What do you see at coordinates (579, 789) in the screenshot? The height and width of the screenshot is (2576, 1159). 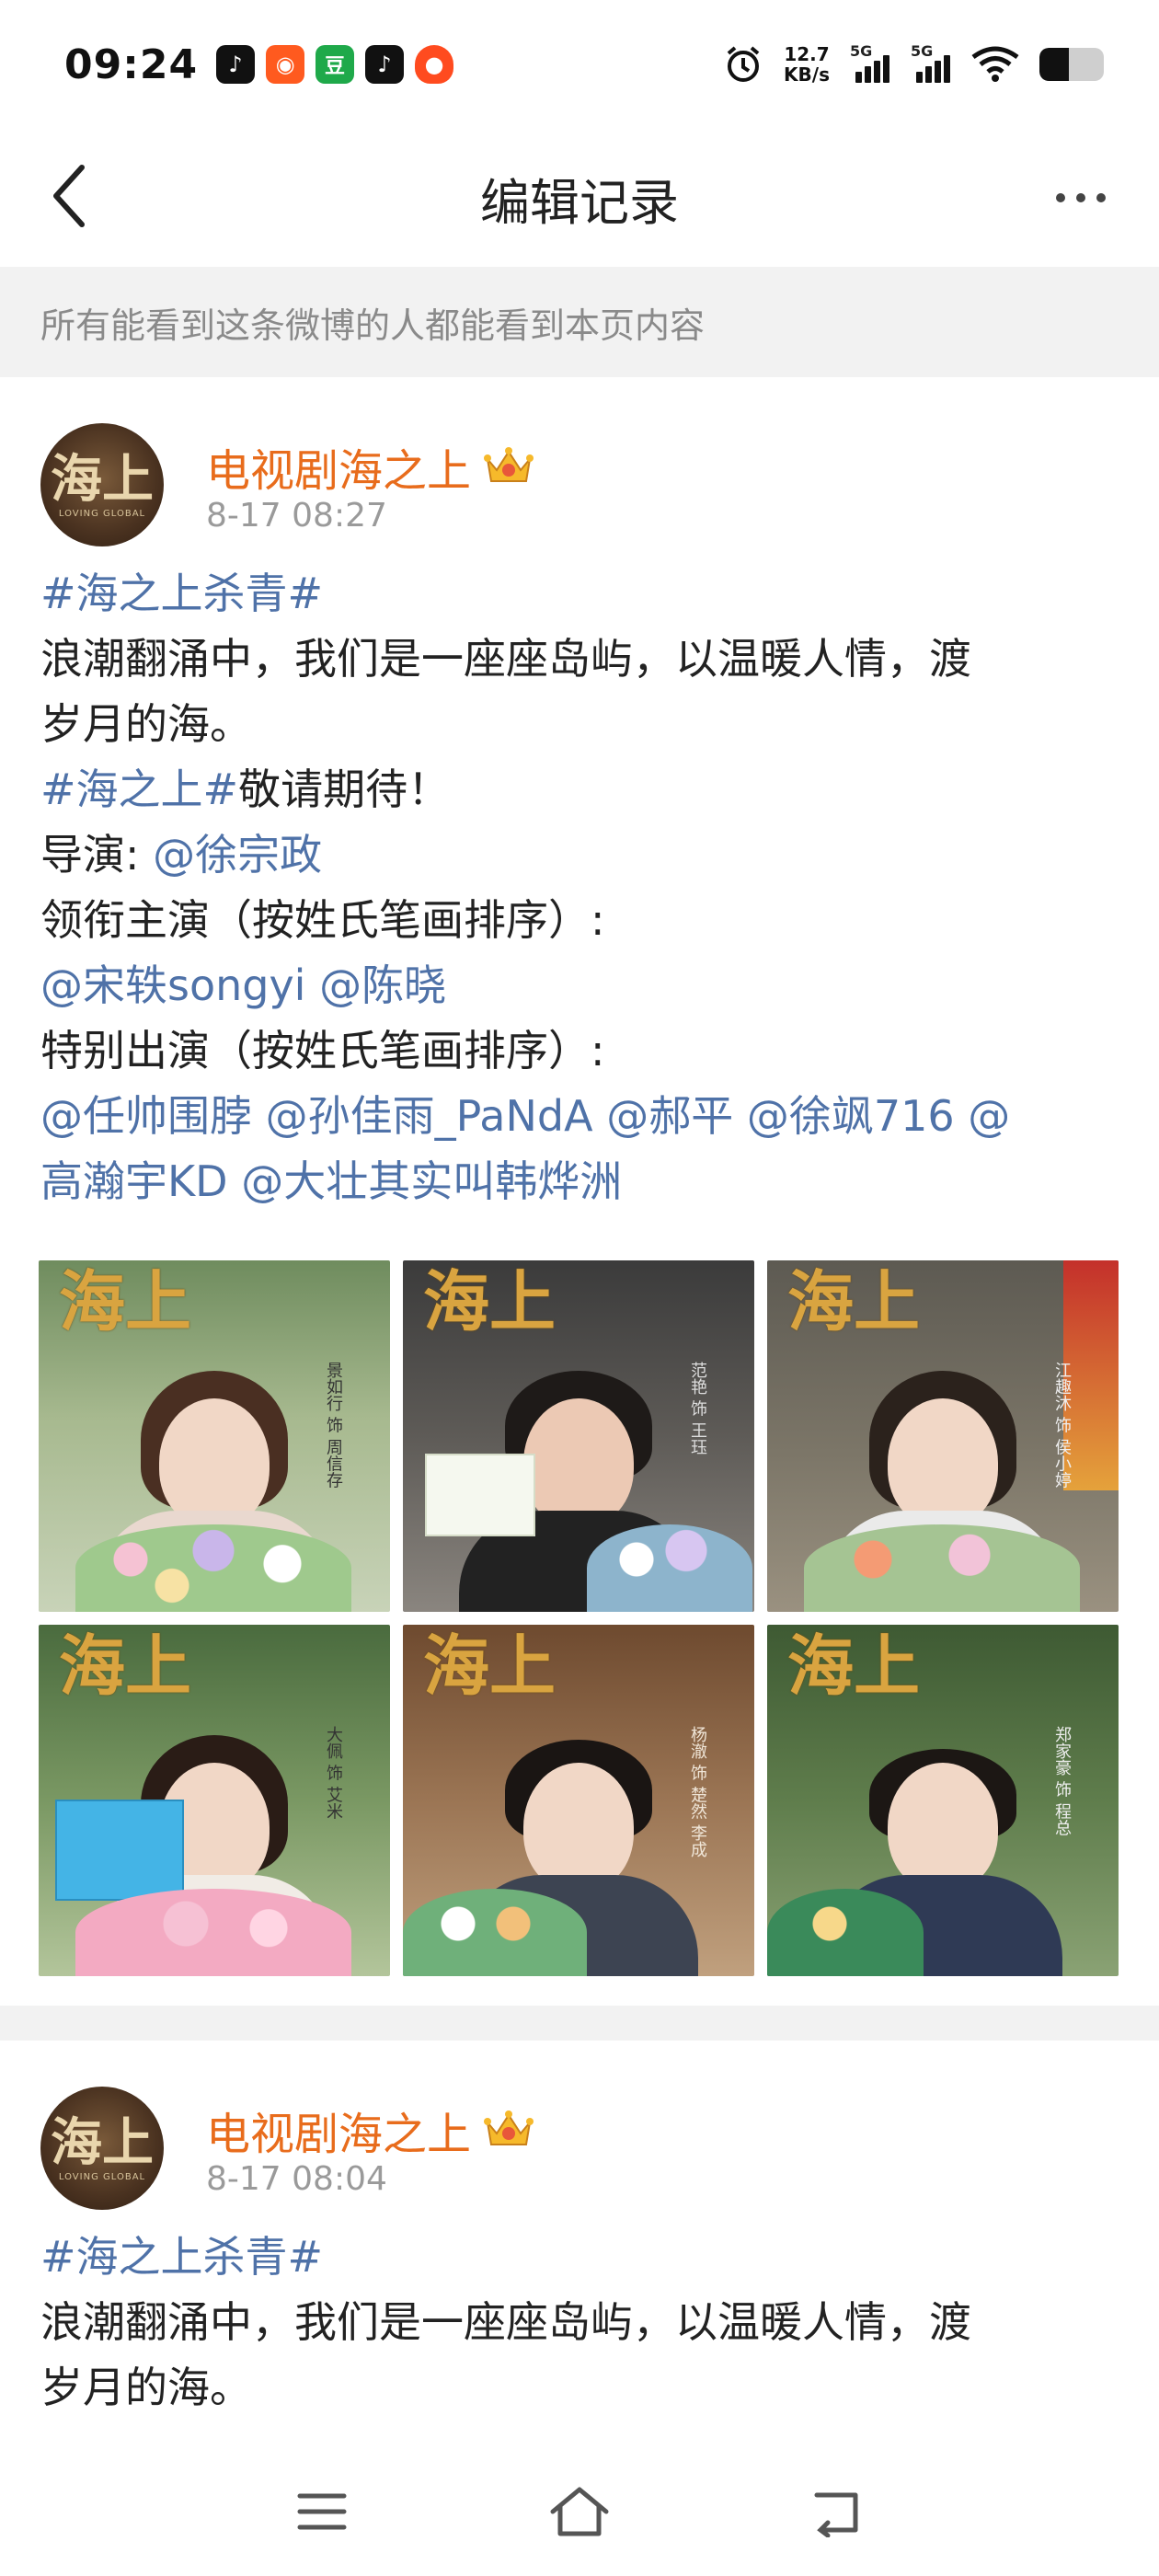 I see `post-text-line: #海之上#敬请期待！` at bounding box center [579, 789].